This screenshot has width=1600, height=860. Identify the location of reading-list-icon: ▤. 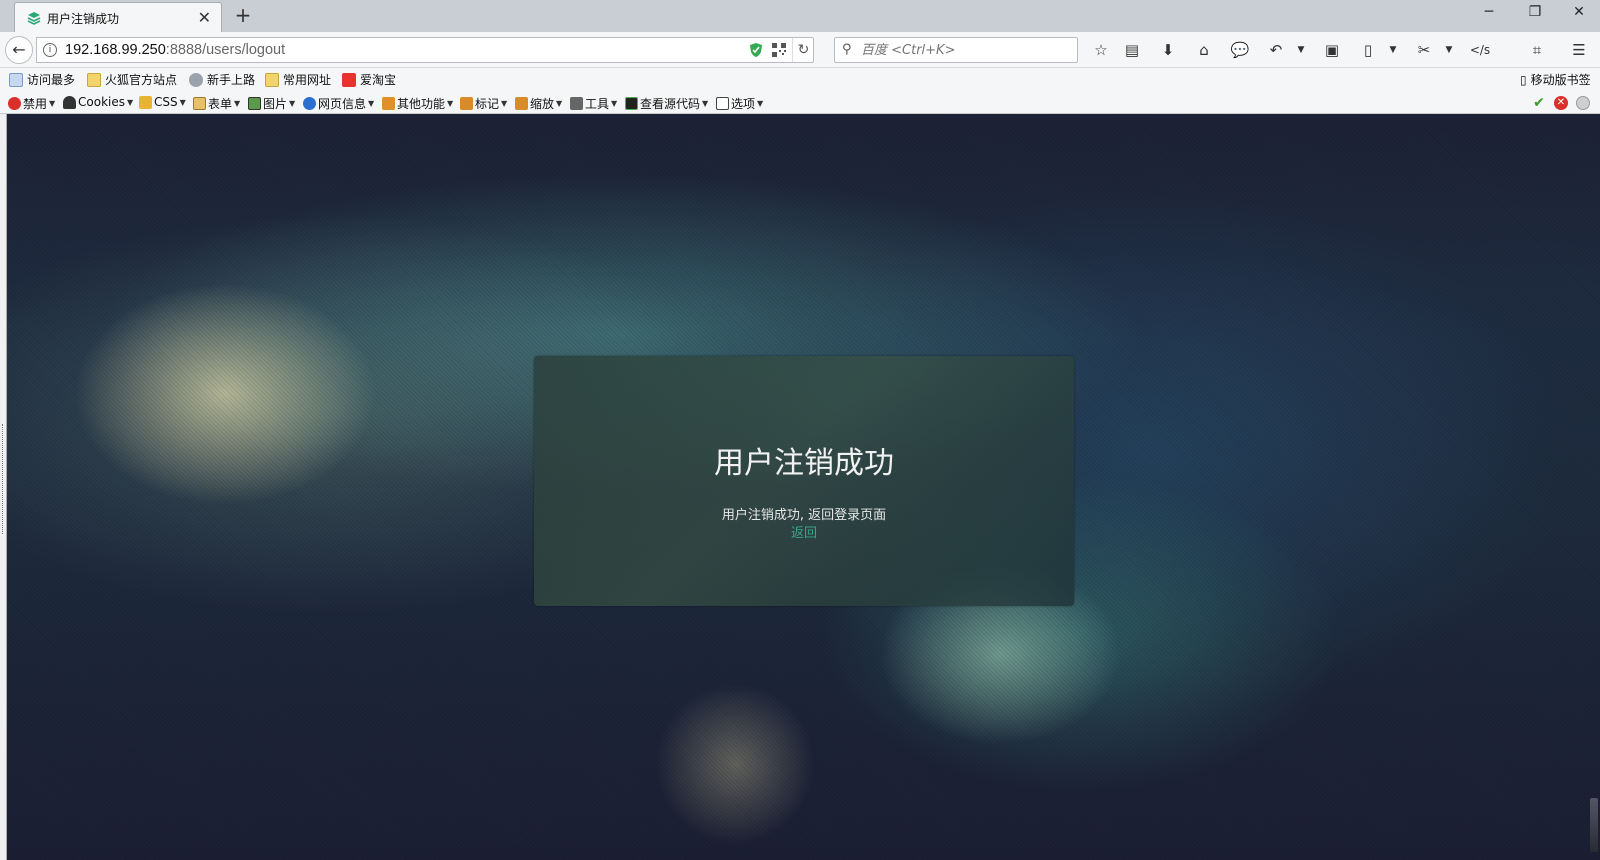
(1132, 50).